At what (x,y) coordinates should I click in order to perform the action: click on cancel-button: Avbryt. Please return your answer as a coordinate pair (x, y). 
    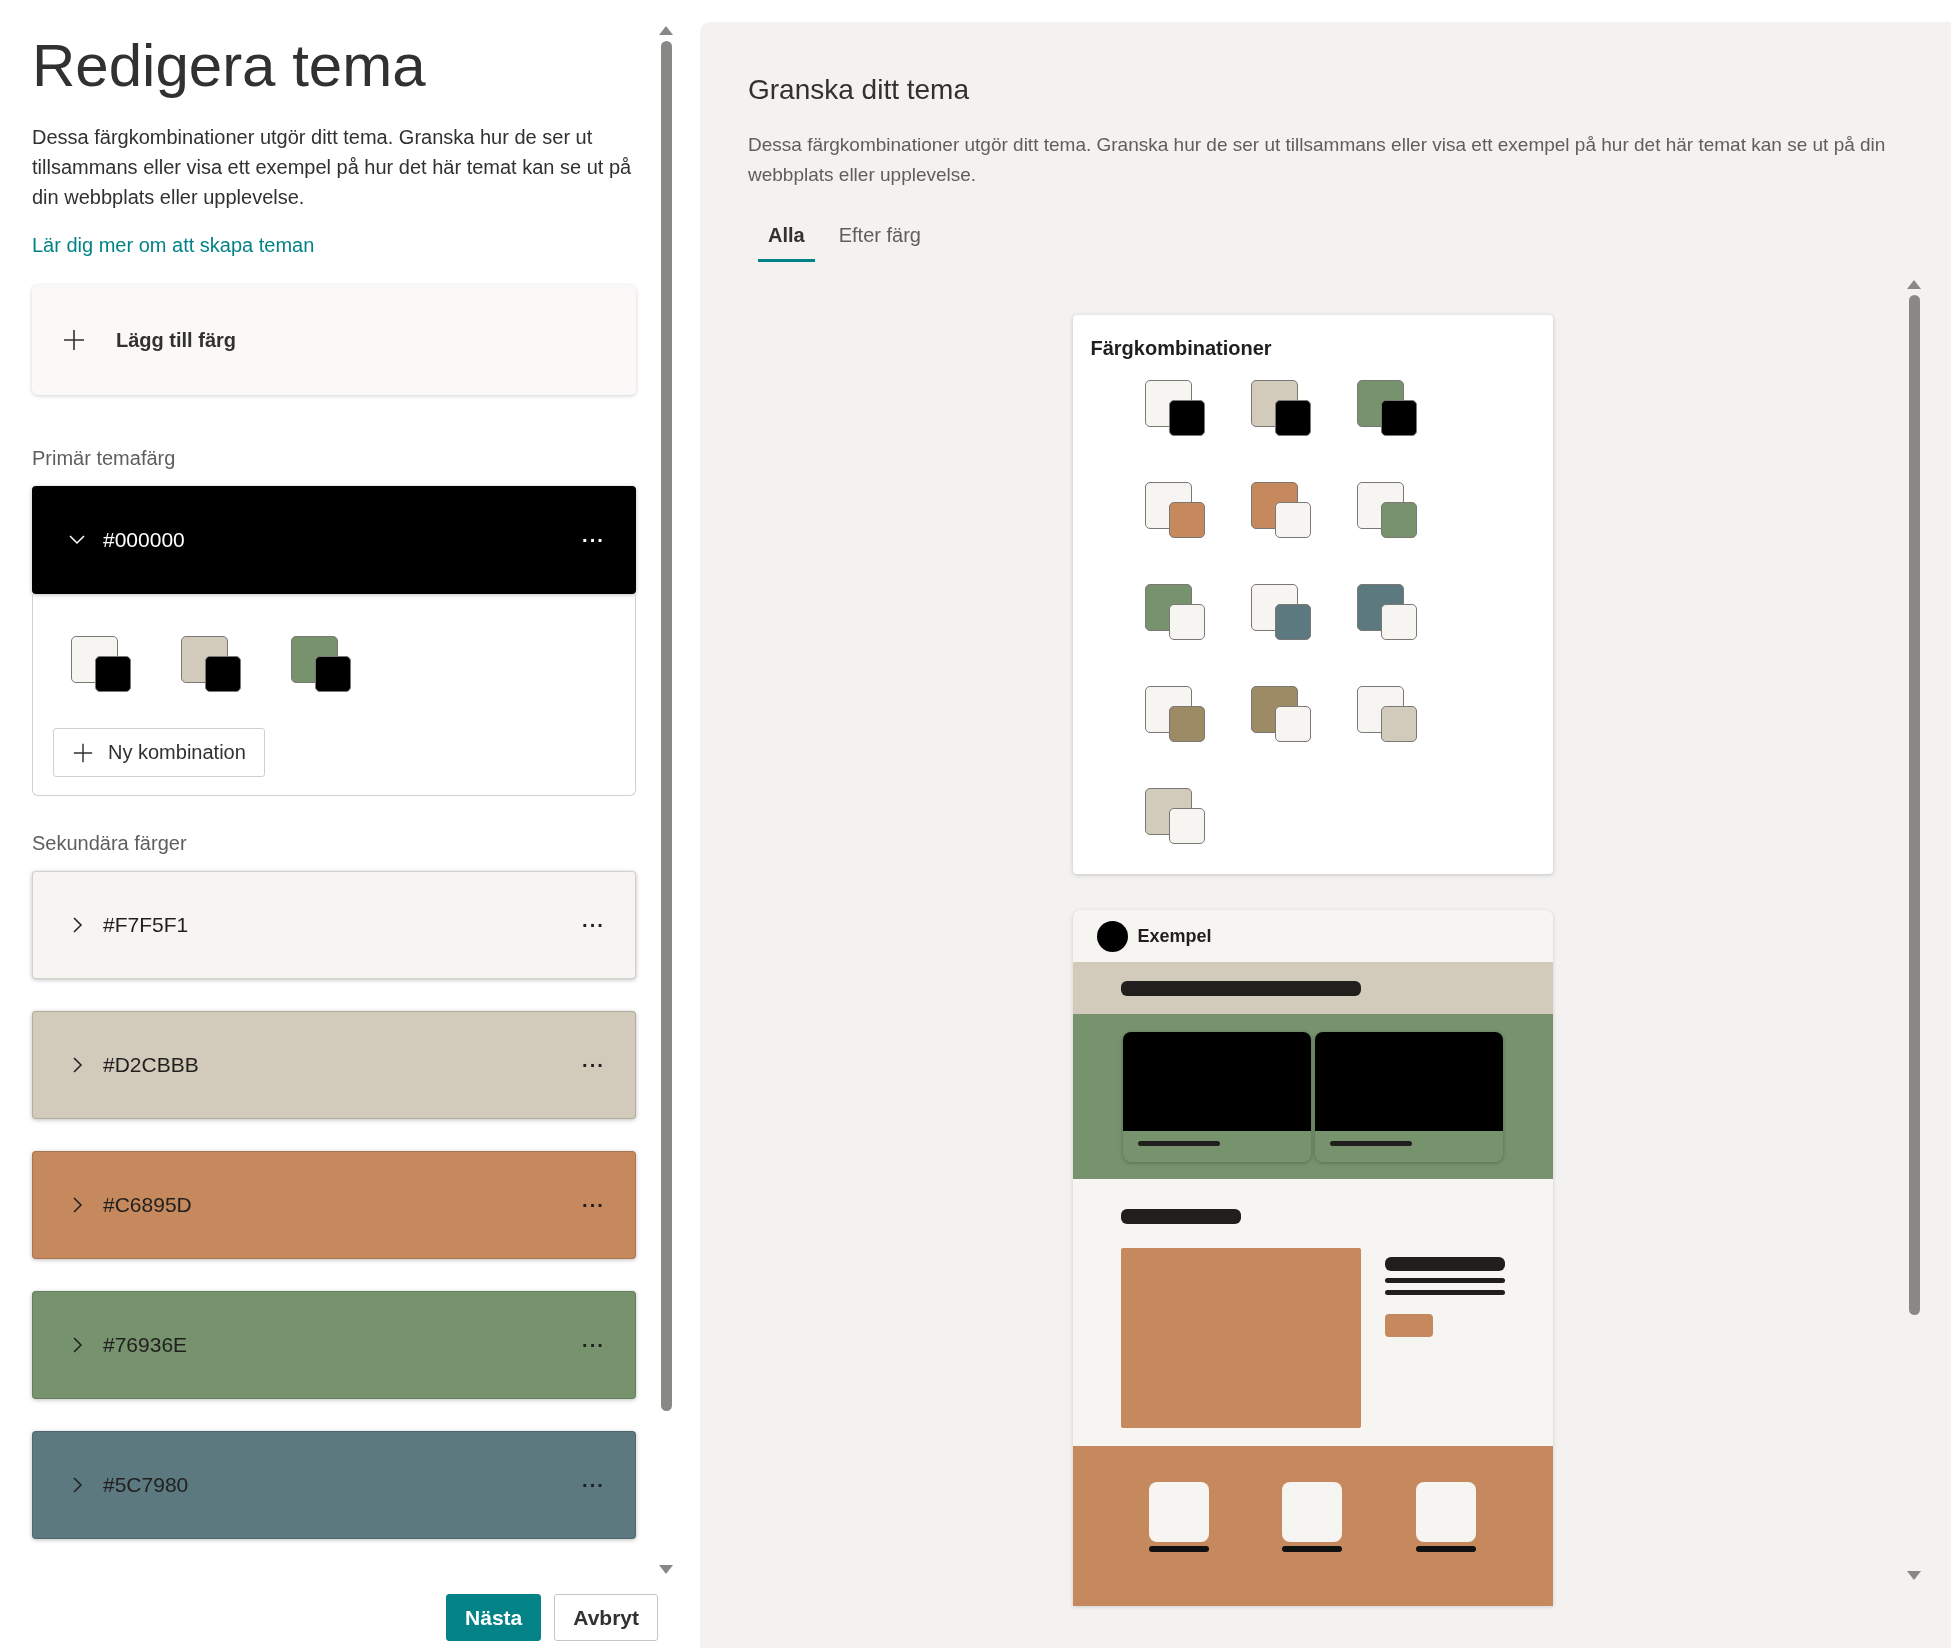
    Looking at the image, I should click on (606, 1617).